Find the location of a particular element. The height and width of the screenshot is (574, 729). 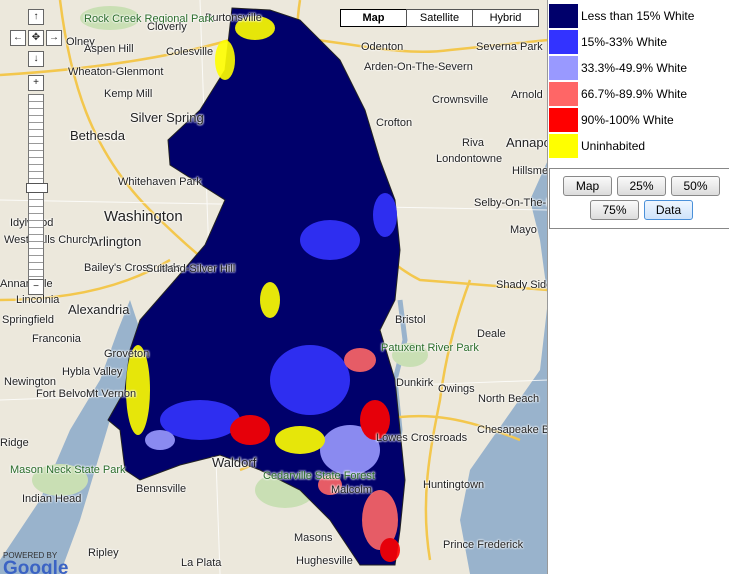

opacity-controls: Map 25% 50% 75% Data is located at coordinates (639, 198).